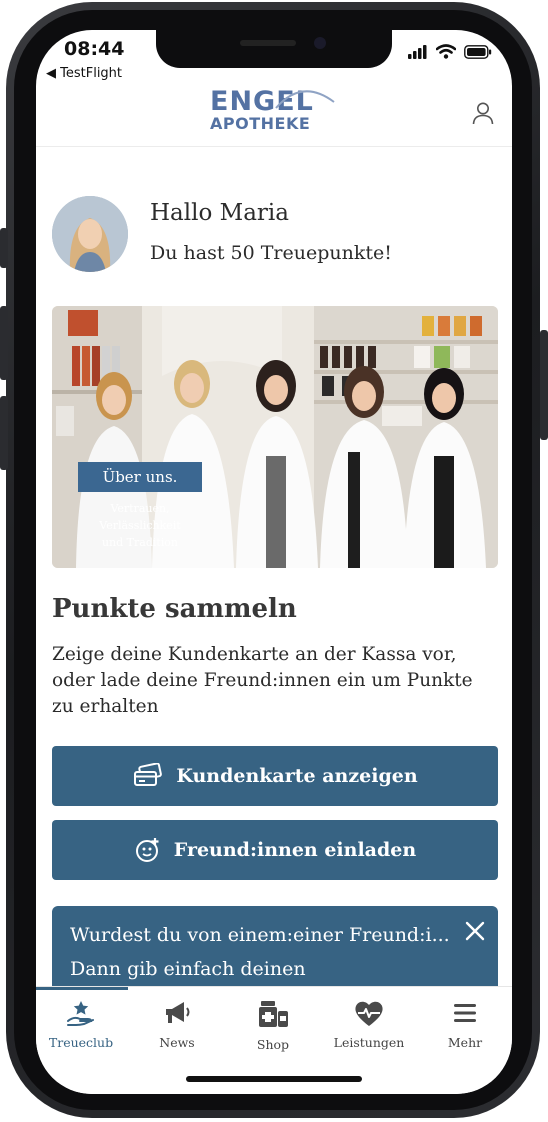  I want to click on tab-label: Leistungen, so click(369, 1042).